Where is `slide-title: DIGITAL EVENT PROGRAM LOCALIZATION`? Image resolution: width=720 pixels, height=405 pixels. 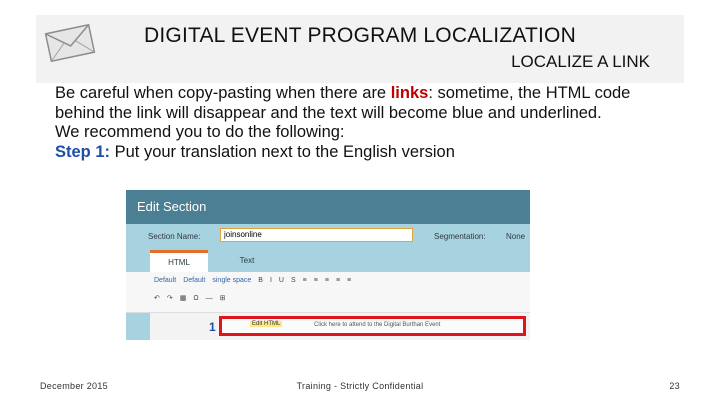
slide-title: DIGITAL EVENT PROGRAM LOCALIZATION is located at coordinates (360, 35).